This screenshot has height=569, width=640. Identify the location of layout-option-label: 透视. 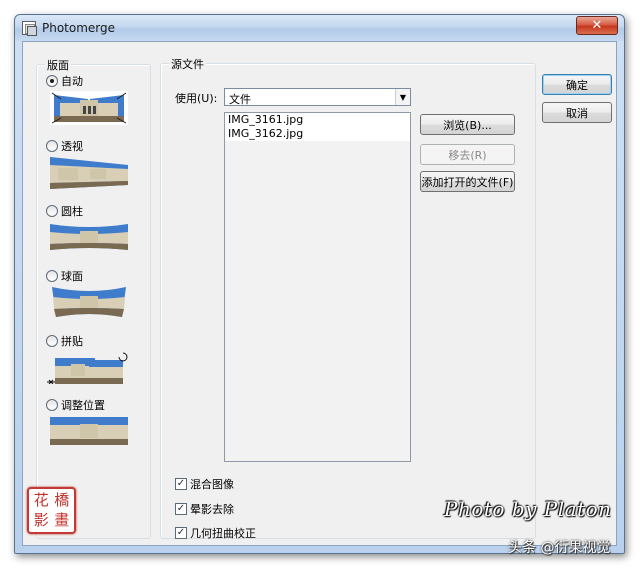
(72, 146).